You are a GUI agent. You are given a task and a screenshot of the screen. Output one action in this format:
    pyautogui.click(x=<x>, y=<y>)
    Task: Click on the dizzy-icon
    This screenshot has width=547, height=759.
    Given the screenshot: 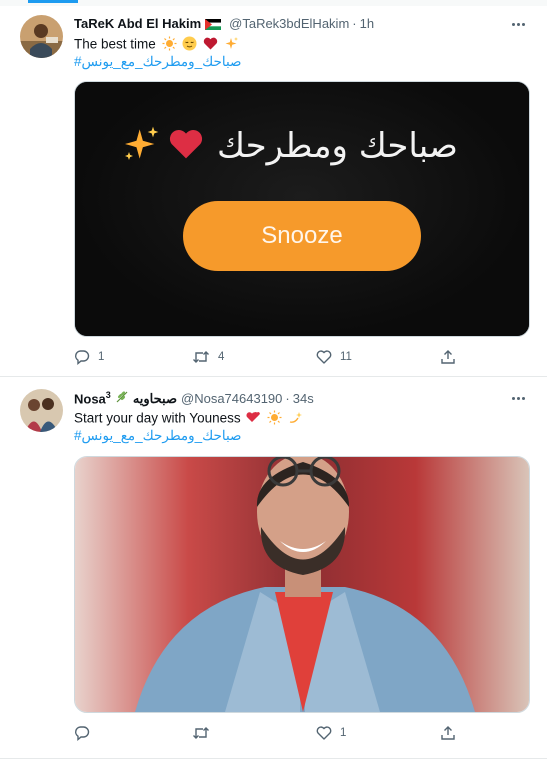 What is the action you would take?
    pyautogui.click(x=295, y=419)
    